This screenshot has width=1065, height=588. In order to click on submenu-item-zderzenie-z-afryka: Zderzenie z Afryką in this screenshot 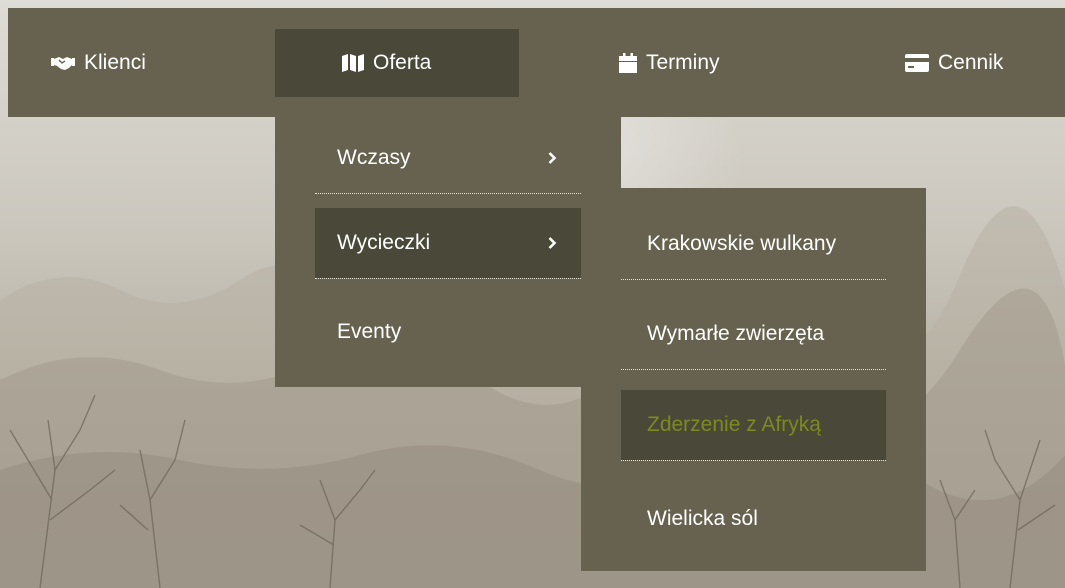, I will do `click(753, 425)`.